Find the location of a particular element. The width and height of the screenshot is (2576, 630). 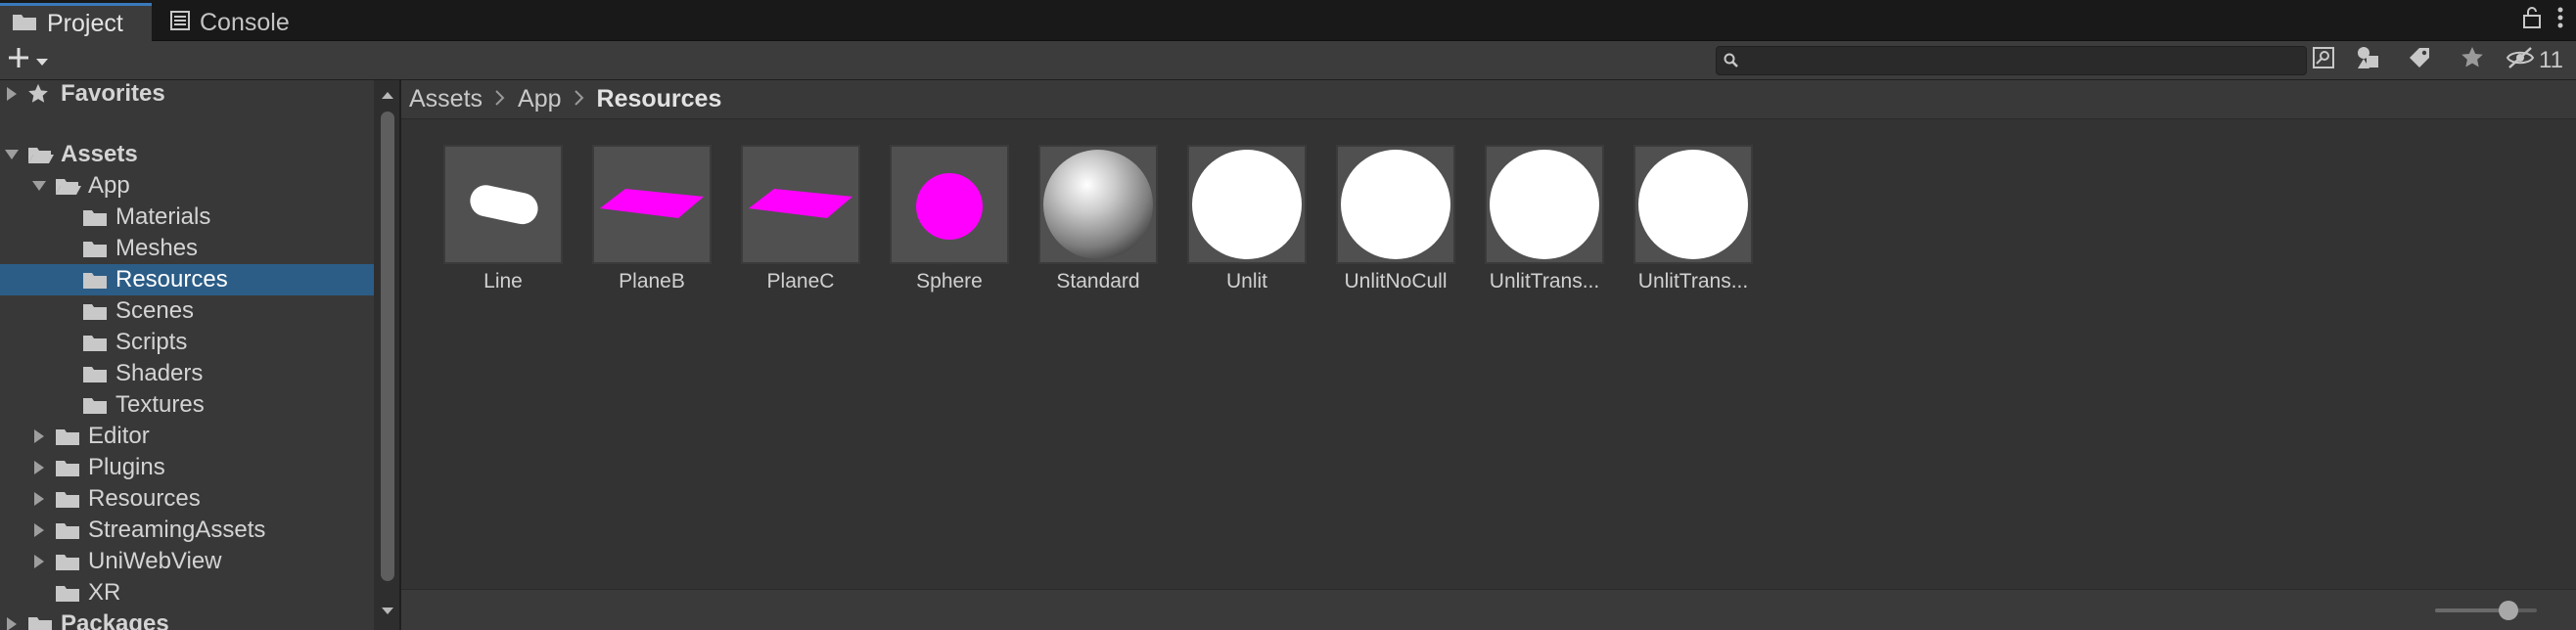

tree-item-streamingassets: StreamingAssets is located at coordinates (187, 530).